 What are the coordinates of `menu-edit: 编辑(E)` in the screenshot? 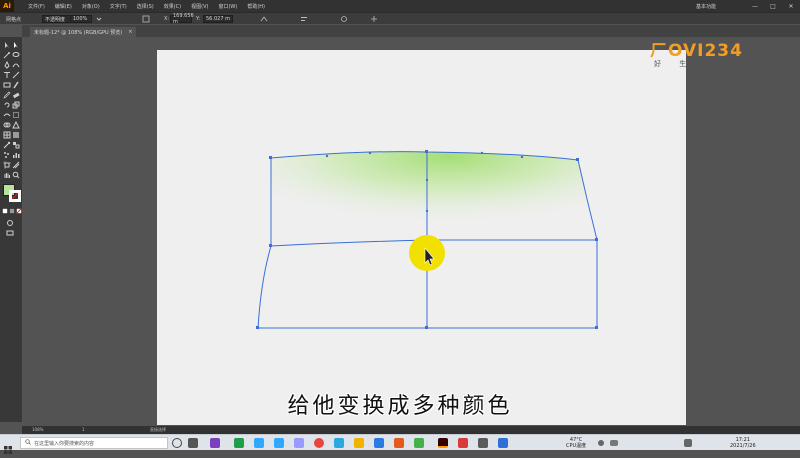 It's located at (63, 6).